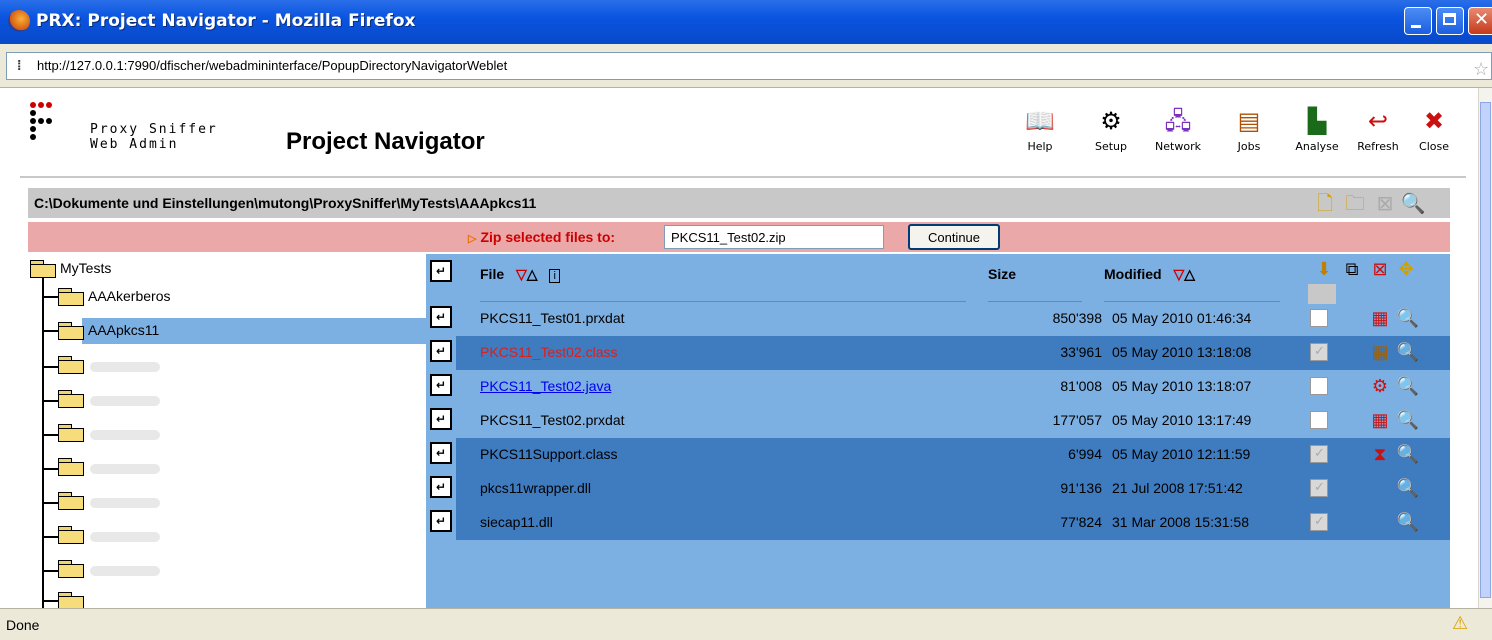 The height and width of the screenshot is (640, 1492). I want to click on network-button: 🖧 Network, so click(1178, 129).